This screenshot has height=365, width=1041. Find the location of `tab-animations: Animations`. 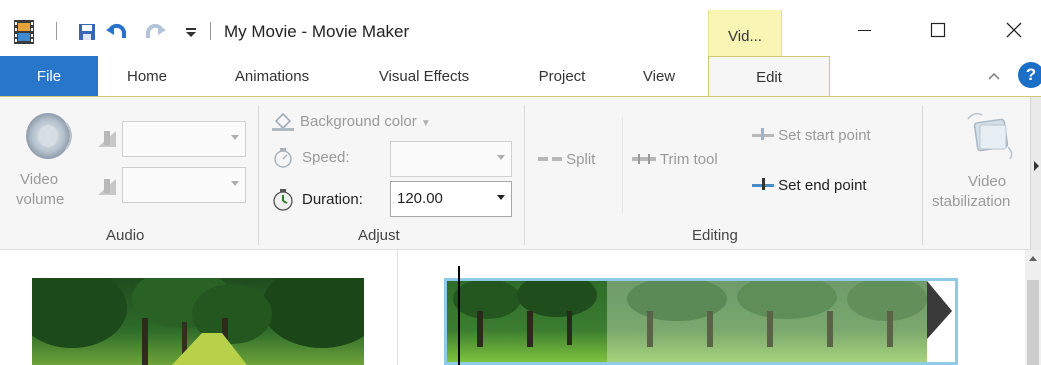

tab-animations: Animations is located at coordinates (272, 76).